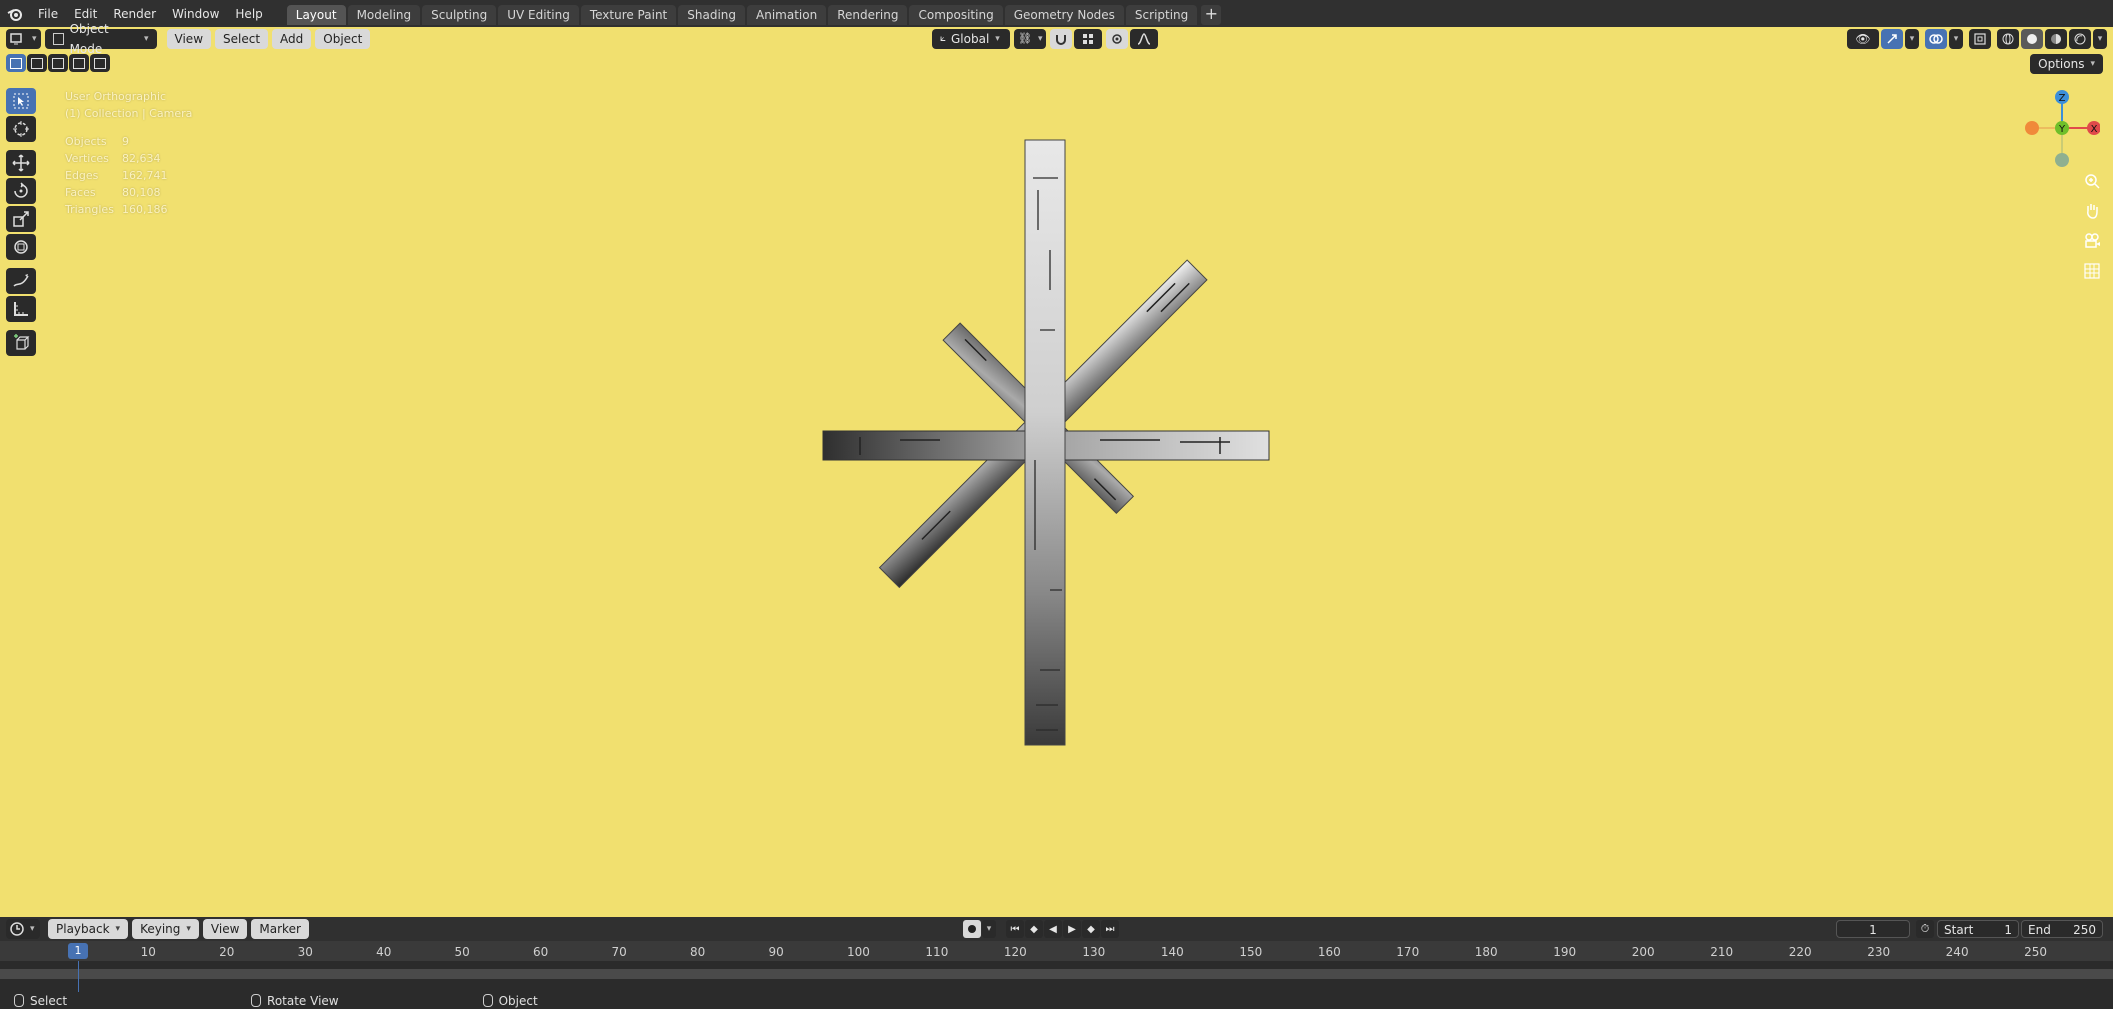 The image size is (2113, 1009). I want to click on shading-material-button, so click(2056, 39).